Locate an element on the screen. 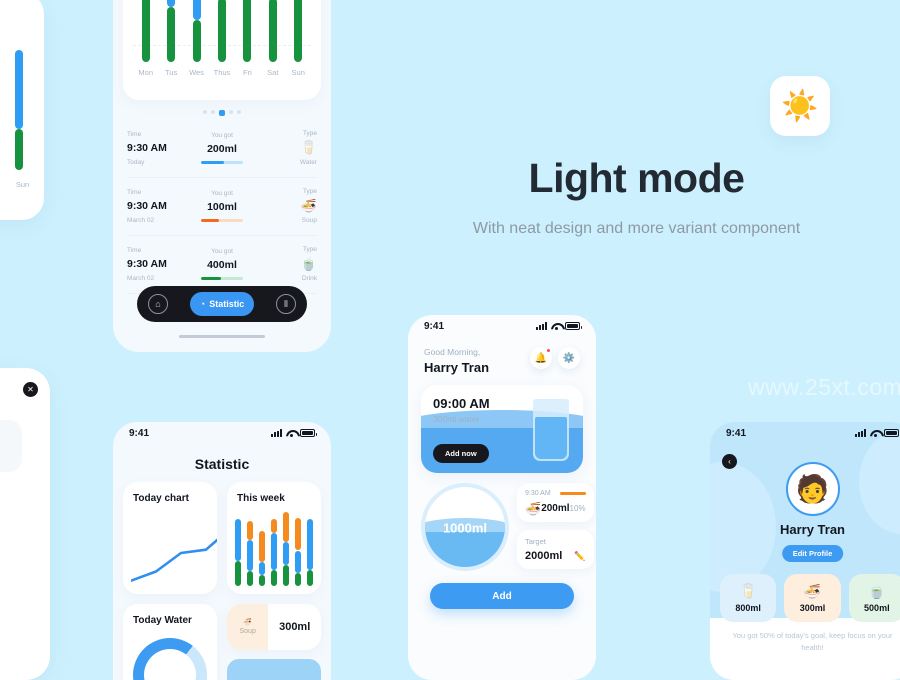  cropped-bar-chart is located at coordinates (18, 110).